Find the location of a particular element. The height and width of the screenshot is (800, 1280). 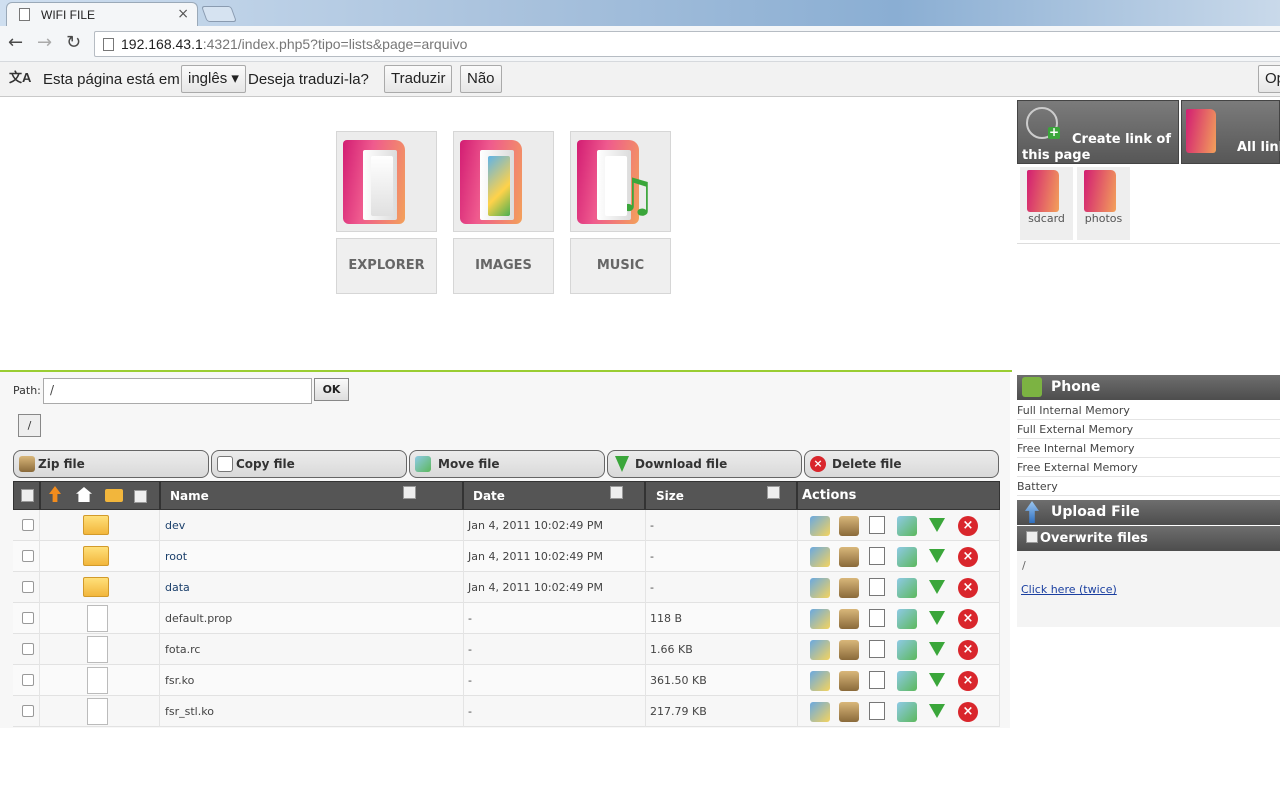

overwrite-row: Overwrite files is located at coordinates (1148, 538).